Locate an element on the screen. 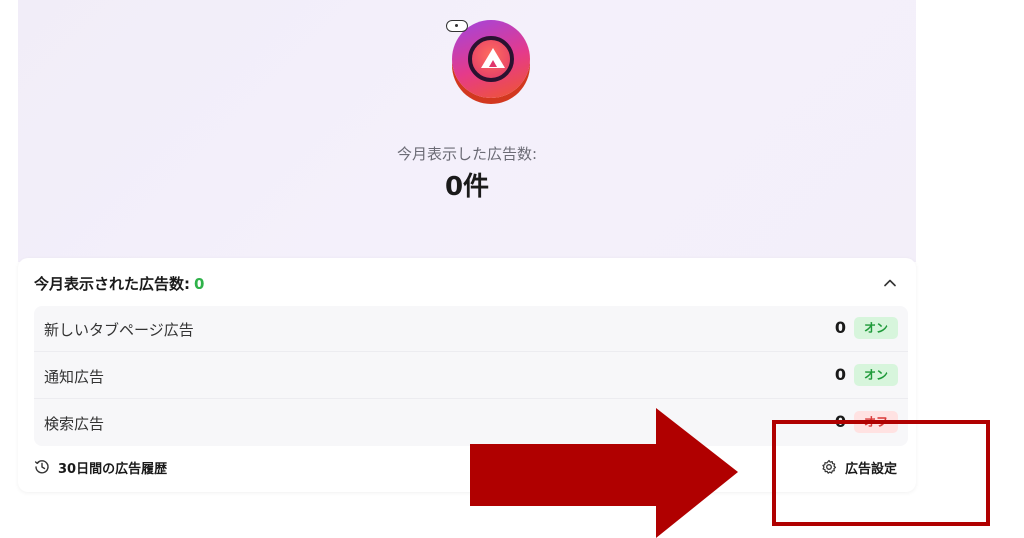 The width and height of the screenshot is (1024, 538). chevron-up-icon is located at coordinates (890, 283).